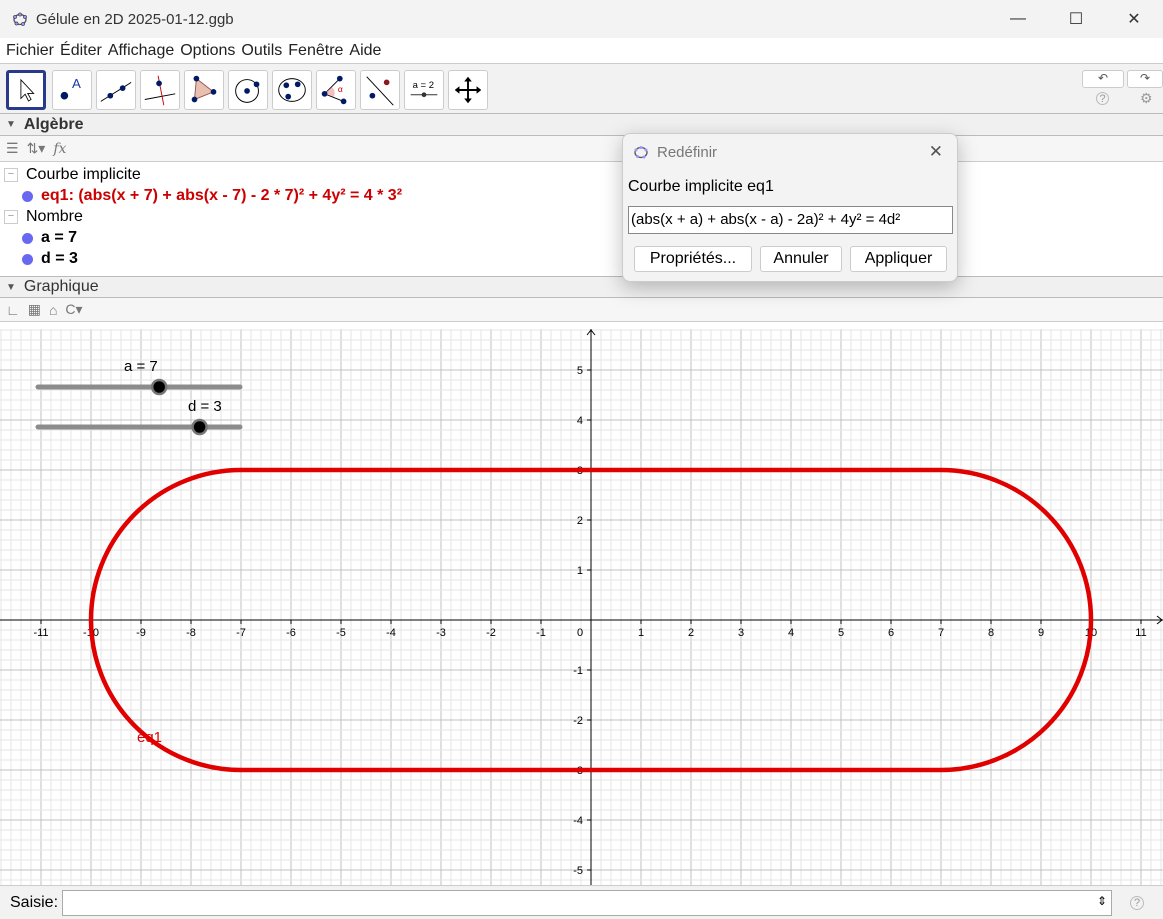 Image resolution: width=1163 pixels, height=919 pixels. I want to click on grid-toggle-icon: ▦, so click(34, 309).